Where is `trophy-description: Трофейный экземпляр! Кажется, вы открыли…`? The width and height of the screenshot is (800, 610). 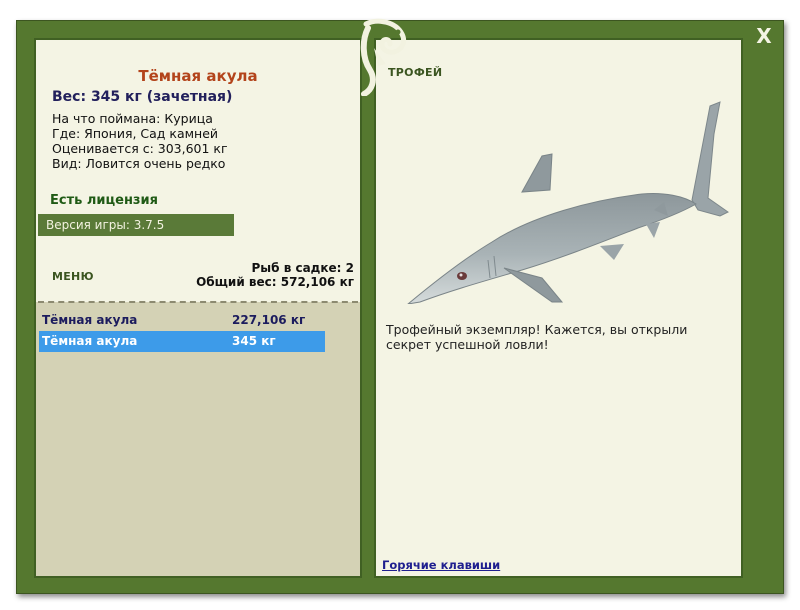 trophy-description: Трофейный экземпляр! Кажется, вы открыли… is located at coordinates (537, 337).